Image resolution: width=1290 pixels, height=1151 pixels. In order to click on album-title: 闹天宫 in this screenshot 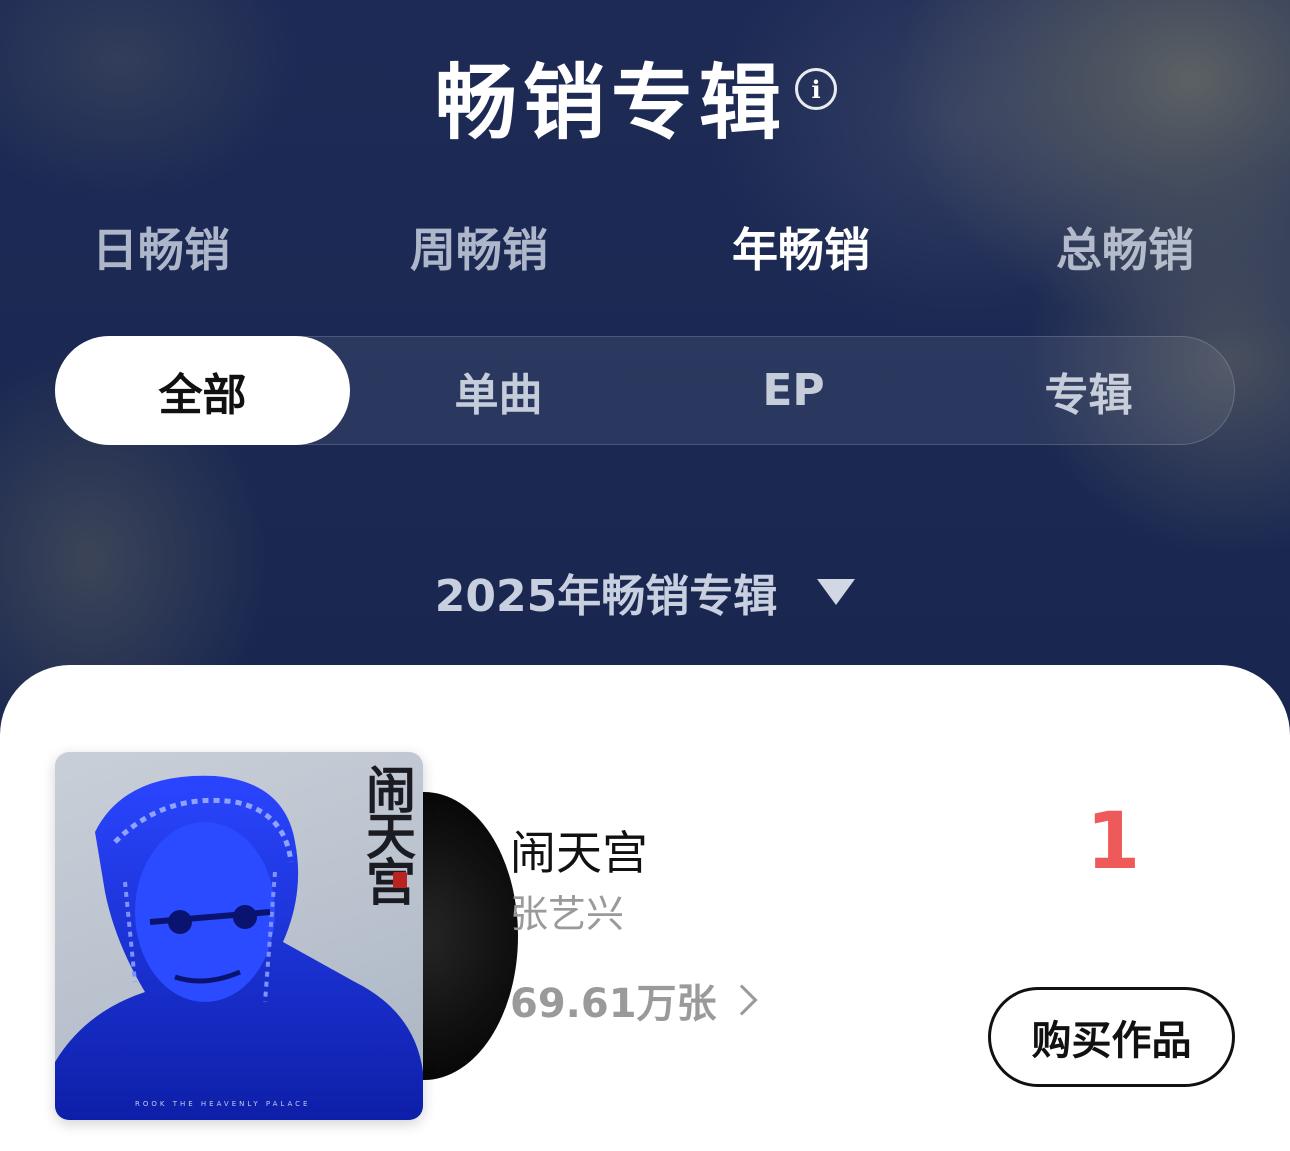, I will do `click(579, 850)`.